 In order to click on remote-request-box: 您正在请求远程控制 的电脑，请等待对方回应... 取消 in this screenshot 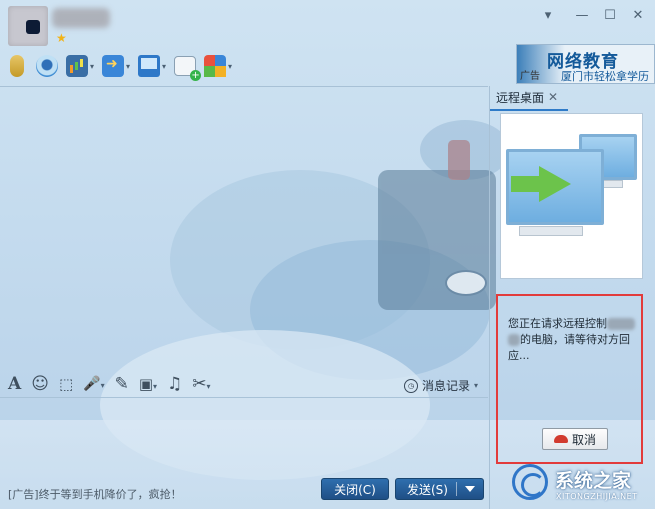, I will do `click(569, 379)`.